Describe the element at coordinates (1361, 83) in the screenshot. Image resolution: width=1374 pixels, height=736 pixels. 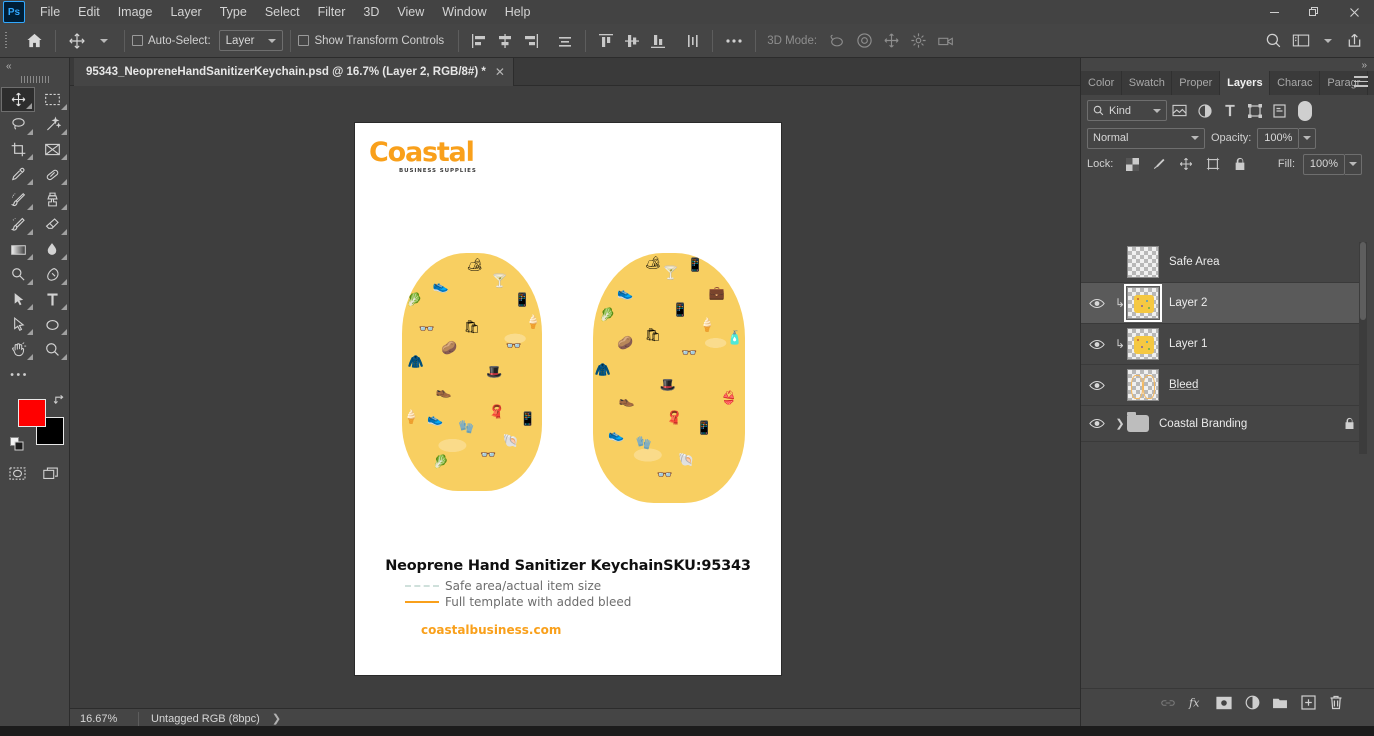
I see `panel-menu-icon` at that location.